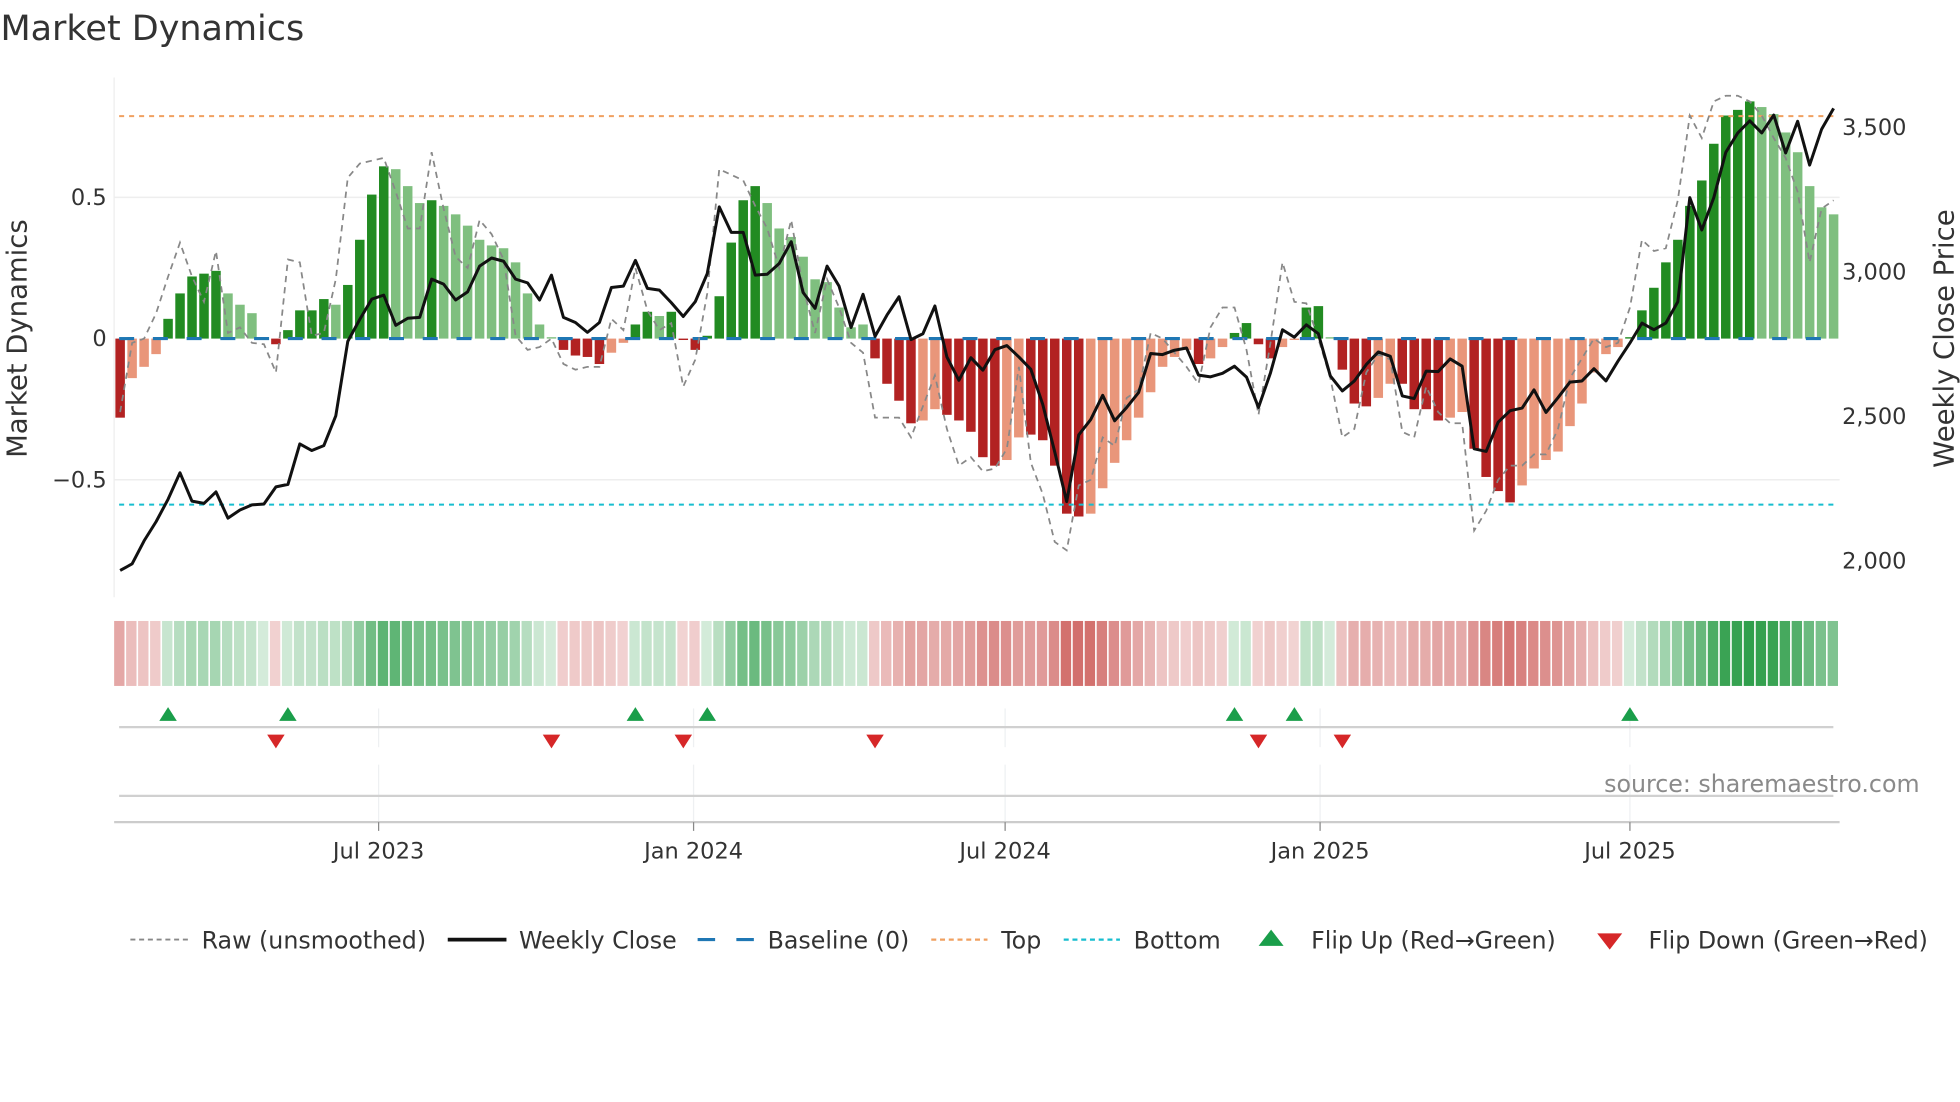 The image size is (1960, 1102). What do you see at coordinates (89, 198) in the screenshot?
I see `y-tick-label: 0.5` at bounding box center [89, 198].